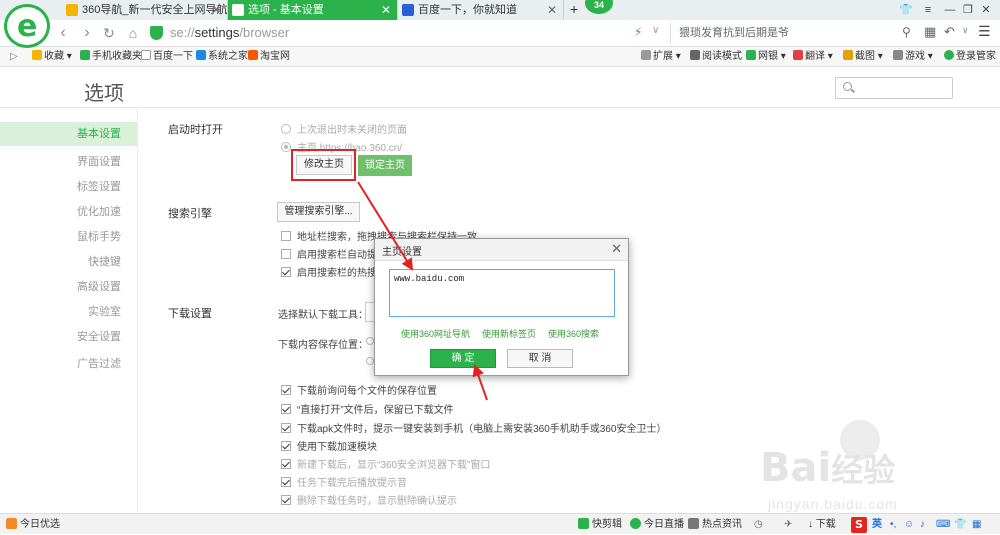 Image resolution: width=1000 pixels, height=535 pixels. I want to click on toolbar-translate: 翻译 ▾, so click(813, 57).